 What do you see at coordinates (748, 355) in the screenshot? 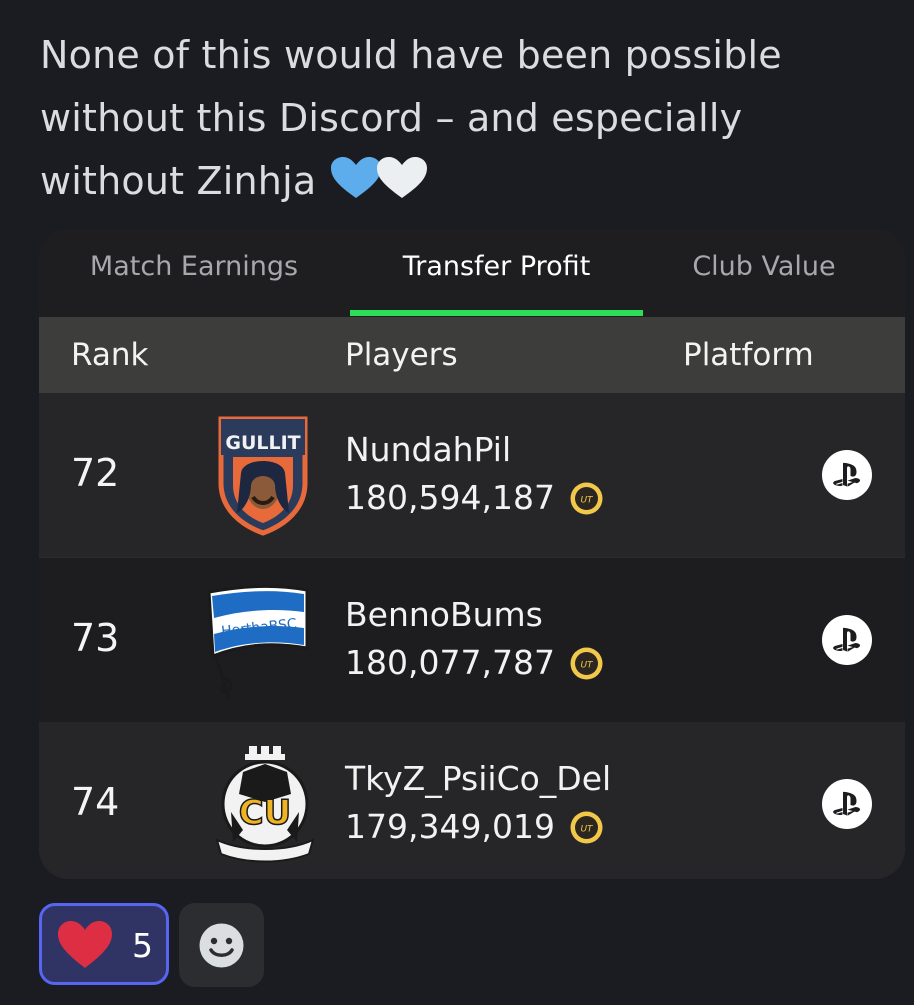
I see `column-header-platform: Platform` at bounding box center [748, 355].